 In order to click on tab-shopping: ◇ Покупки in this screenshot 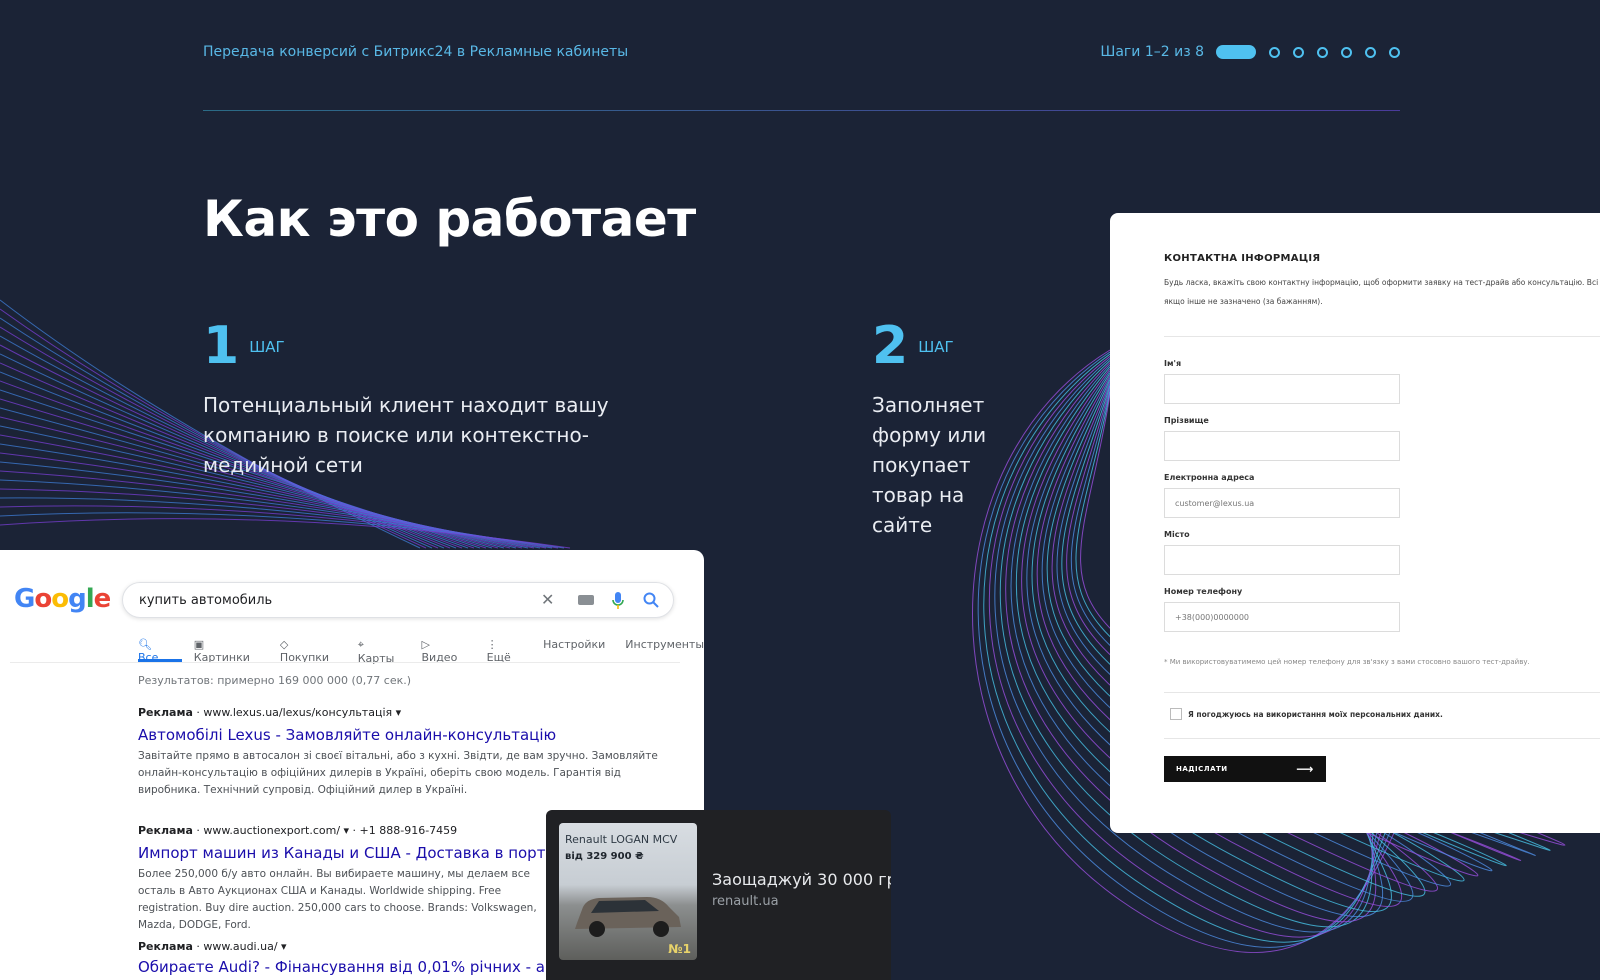, I will do `click(309, 651)`.